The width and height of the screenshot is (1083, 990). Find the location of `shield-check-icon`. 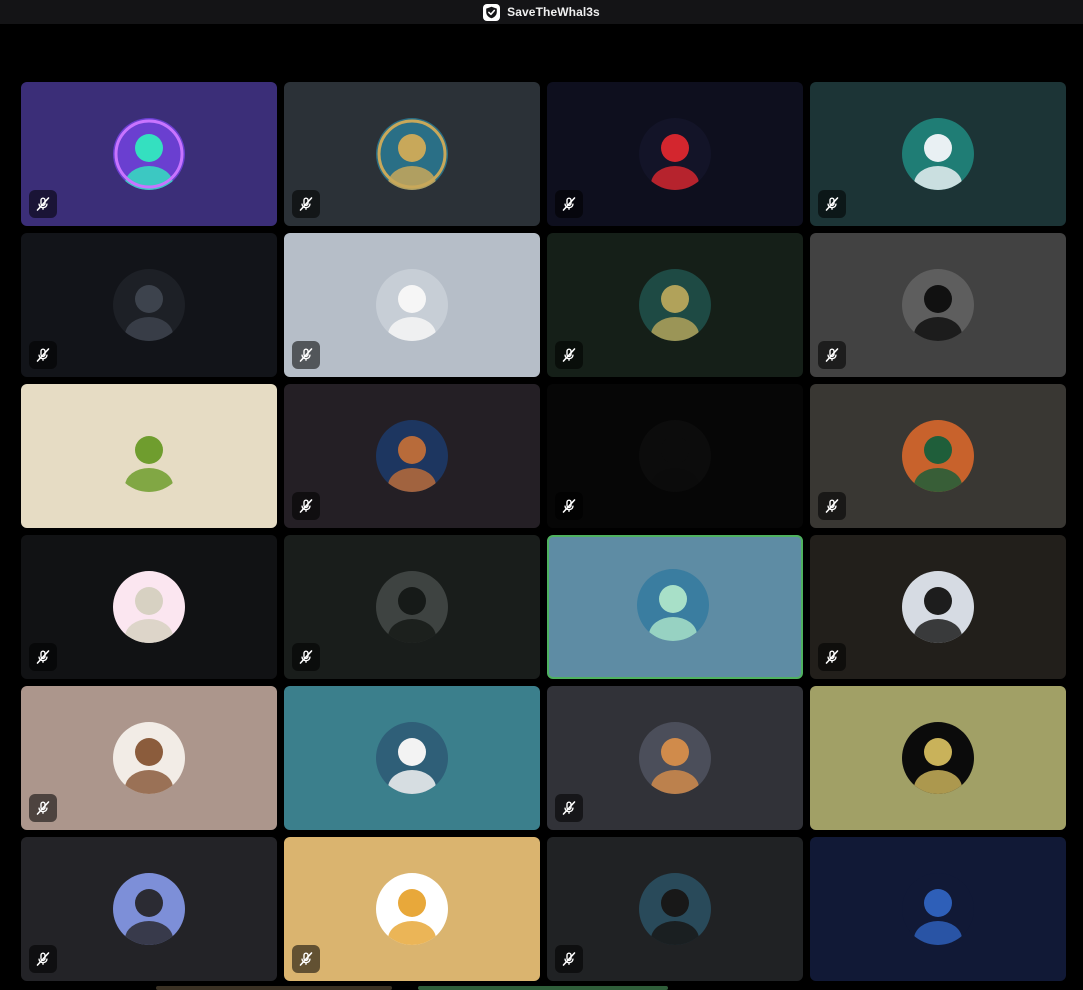

shield-check-icon is located at coordinates (492, 12).